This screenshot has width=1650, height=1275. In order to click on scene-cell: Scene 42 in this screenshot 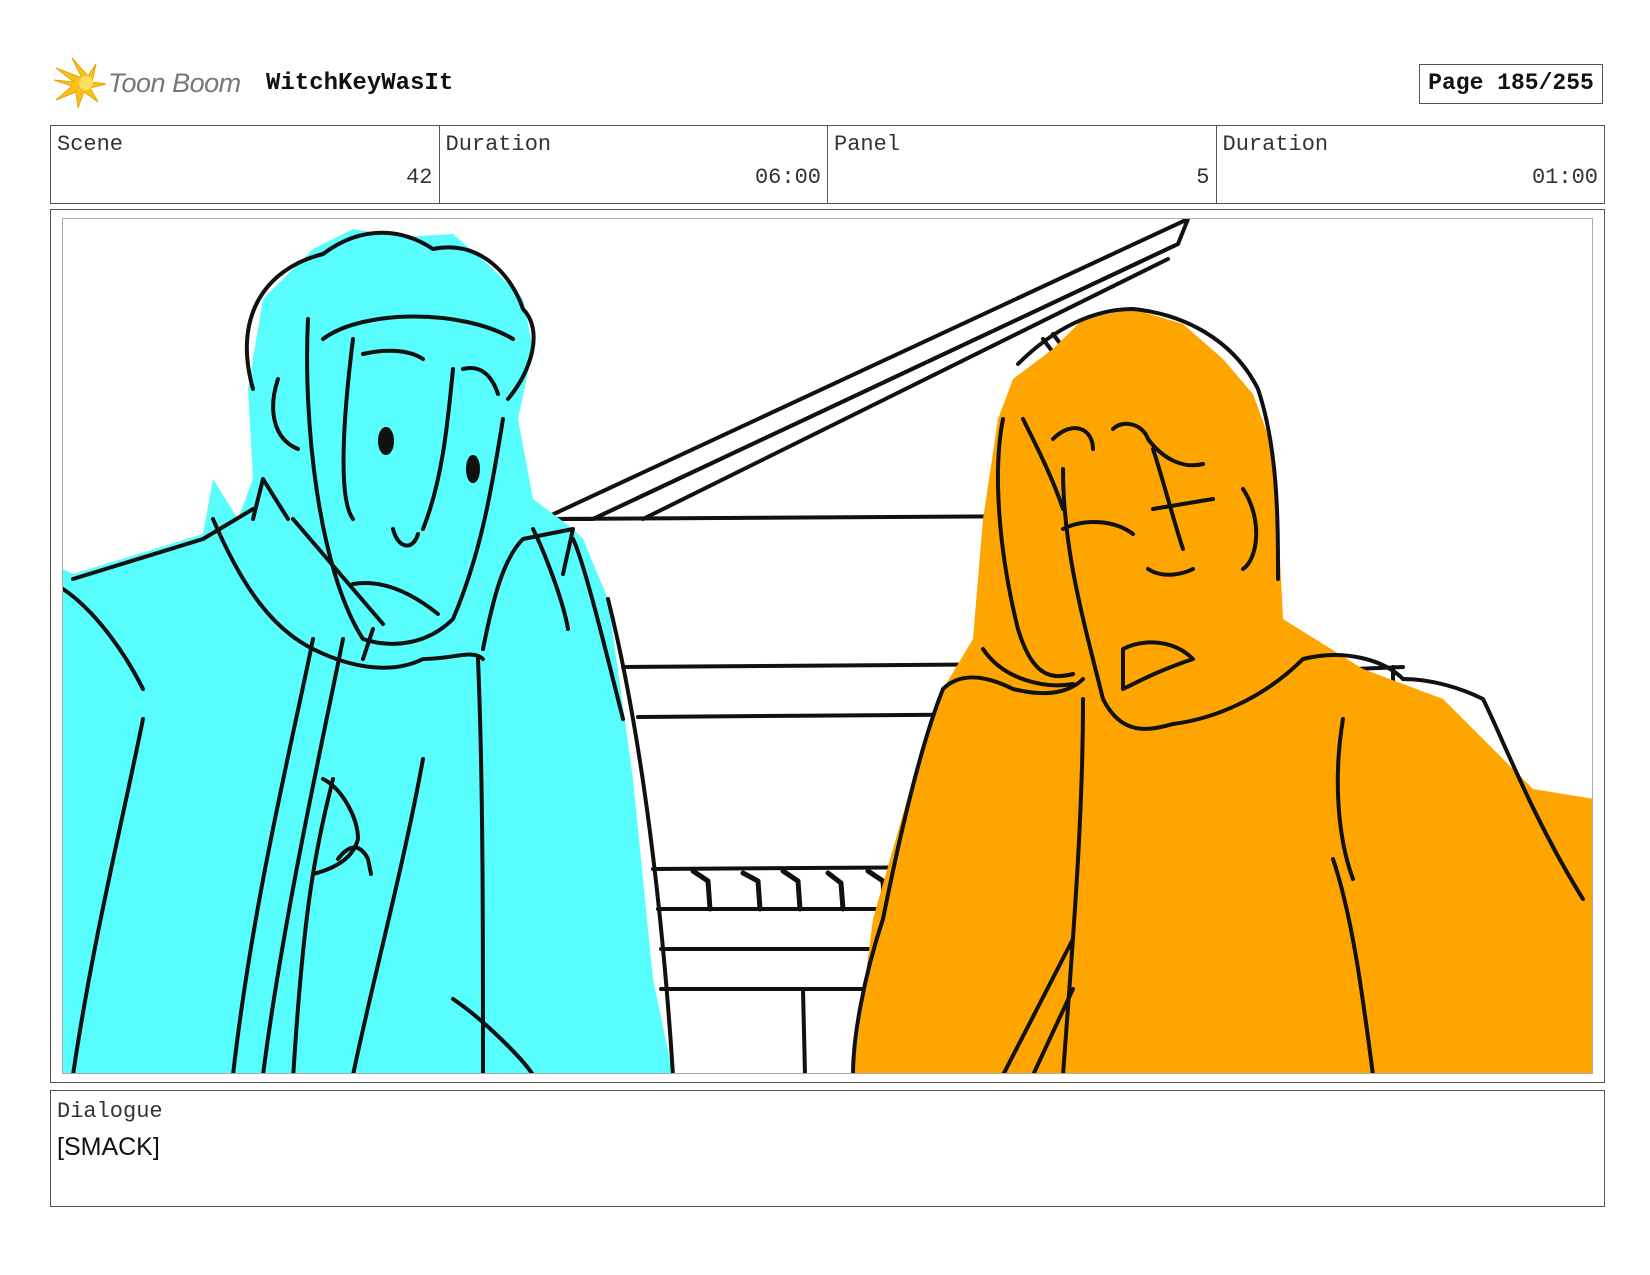, I will do `click(245, 164)`.